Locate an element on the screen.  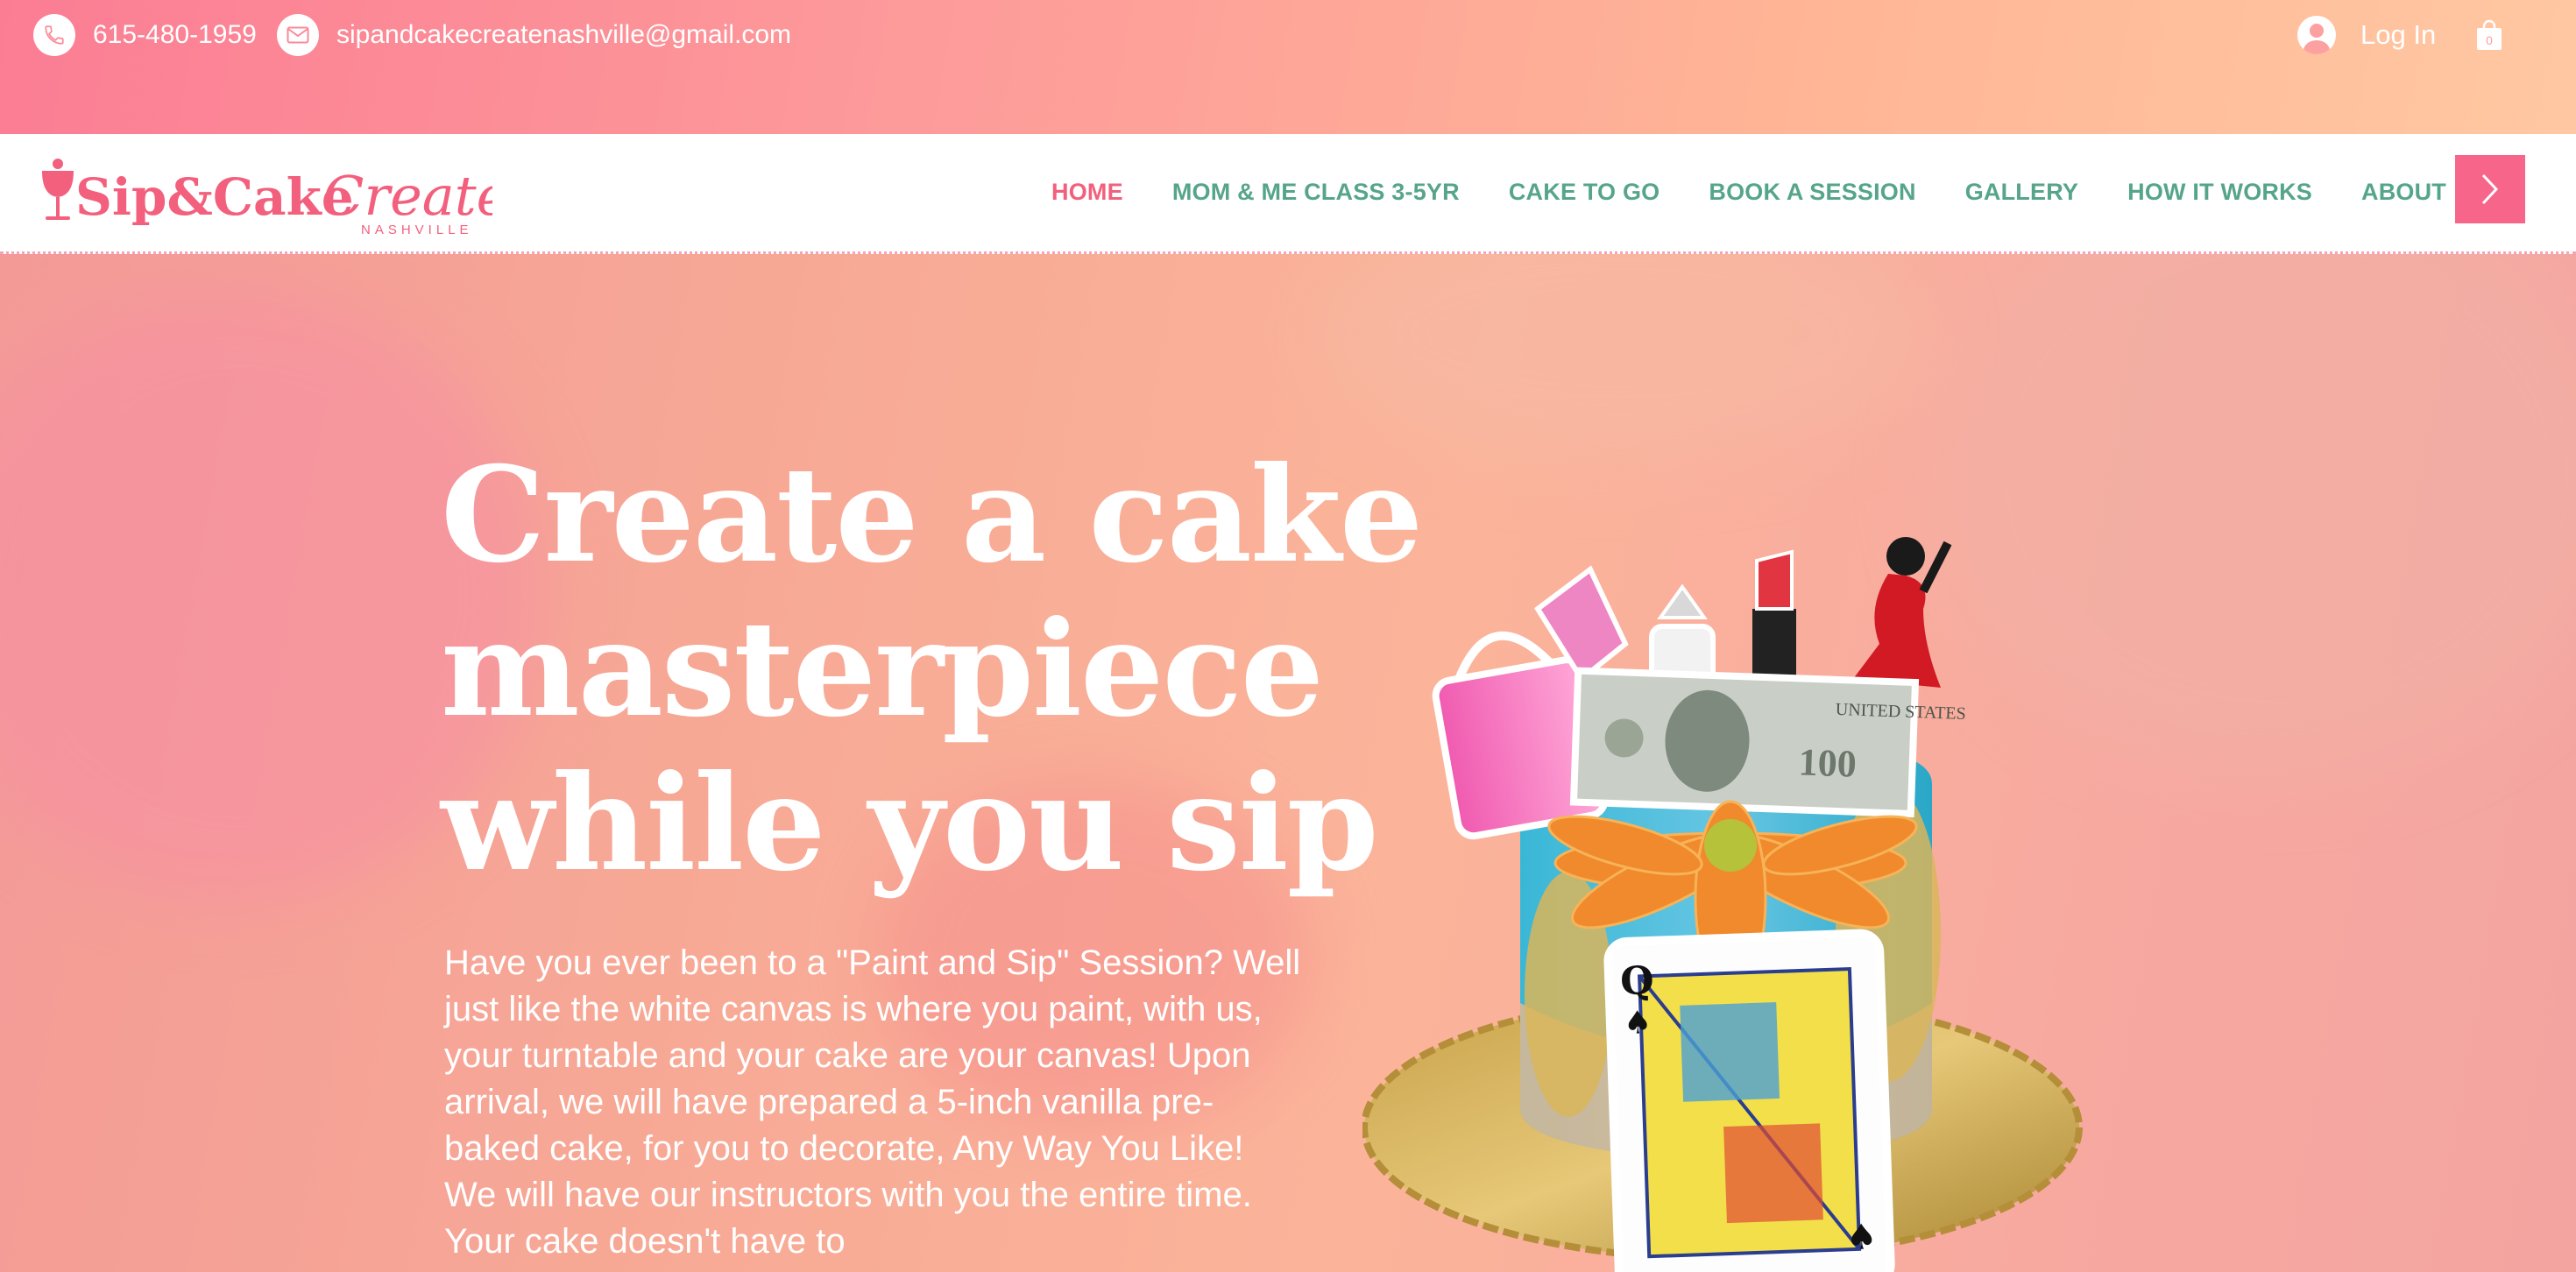
email-address: sipandcakecreatenashville@gmail.com is located at coordinates (564, 34).